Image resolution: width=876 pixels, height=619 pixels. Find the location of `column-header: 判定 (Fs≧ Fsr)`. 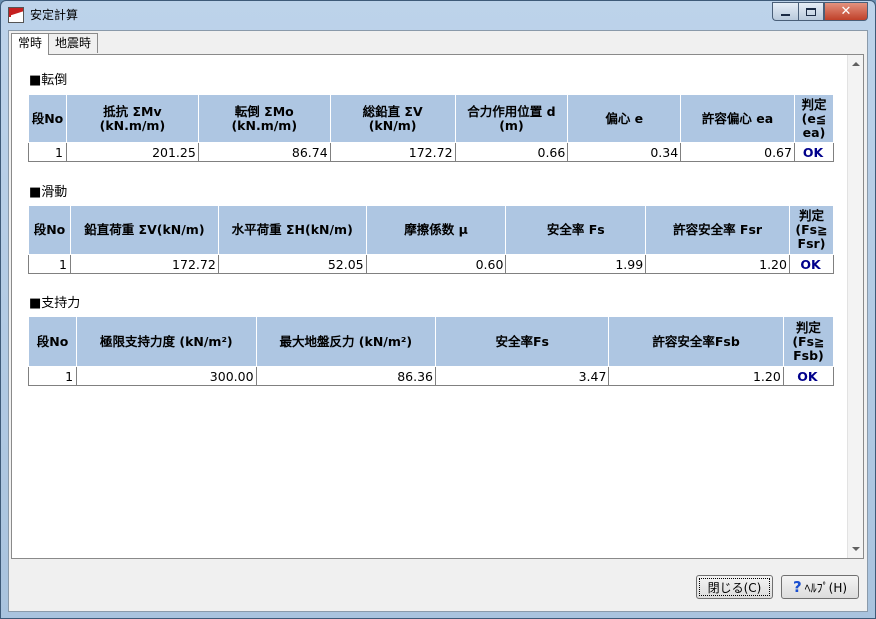

column-header: 判定 (Fs≧ Fsr) is located at coordinates (811, 230).